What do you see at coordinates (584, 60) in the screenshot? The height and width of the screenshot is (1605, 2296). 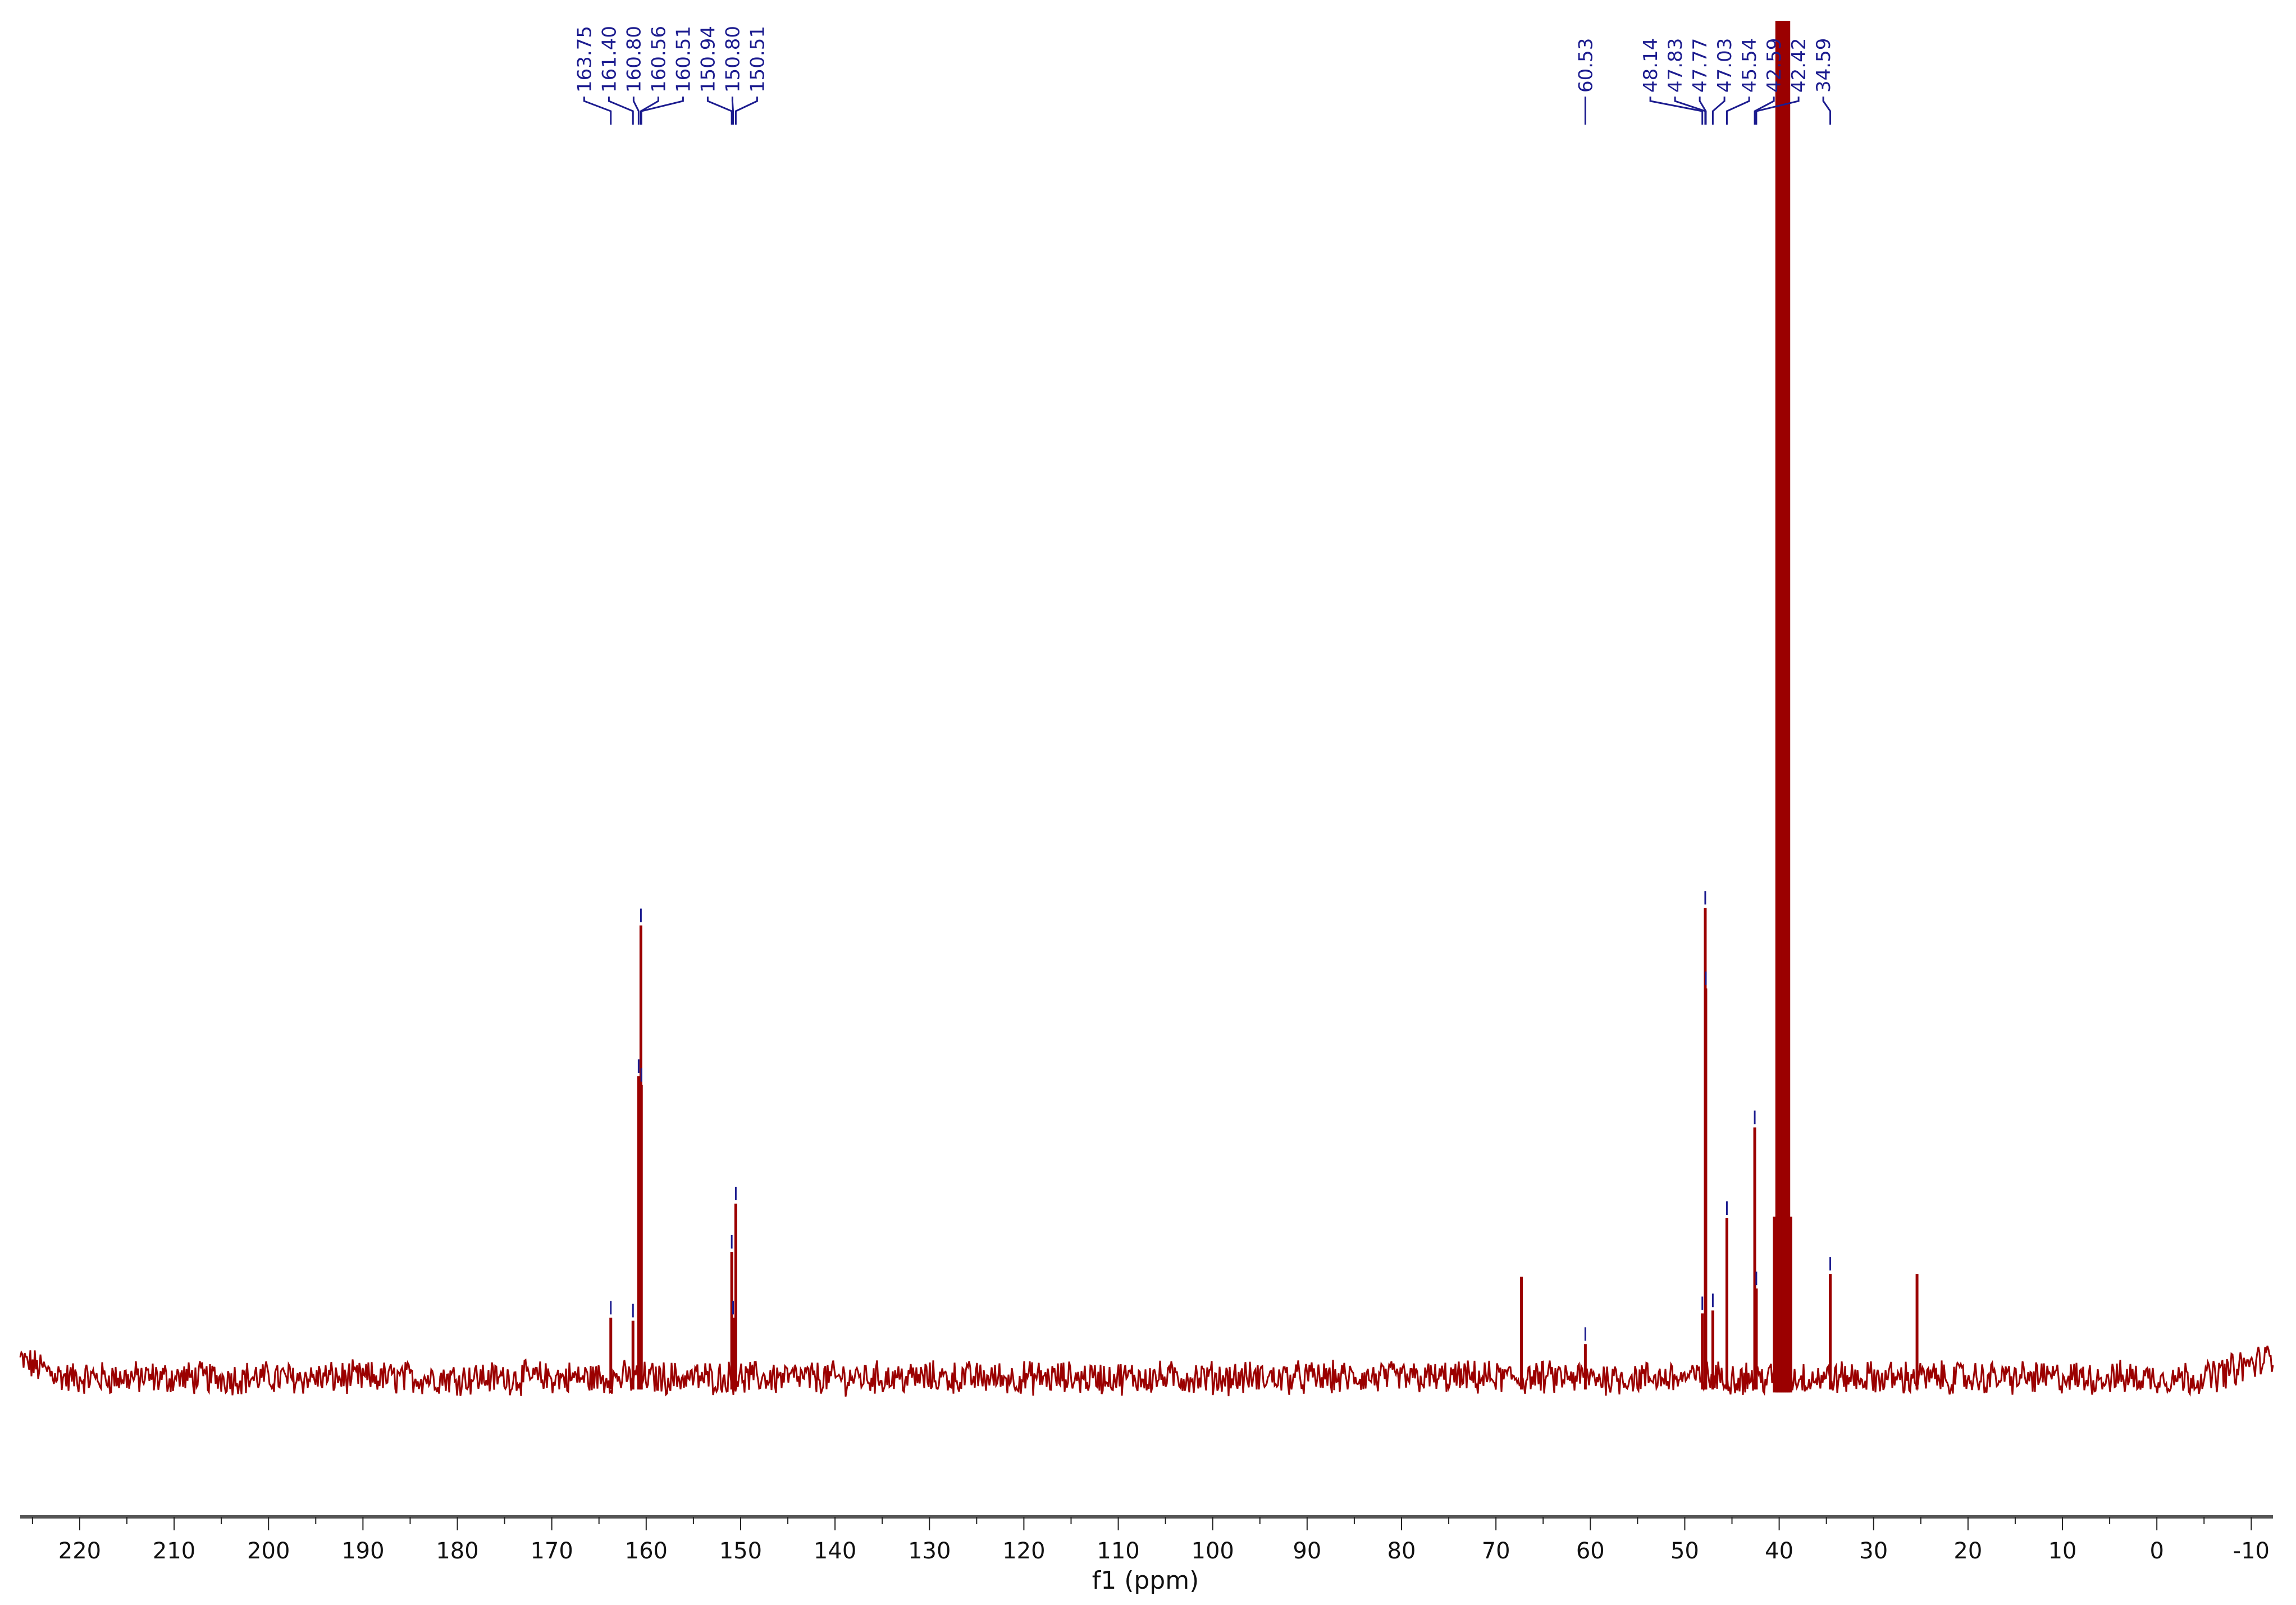 I see `peak-label: 163.75` at bounding box center [584, 60].